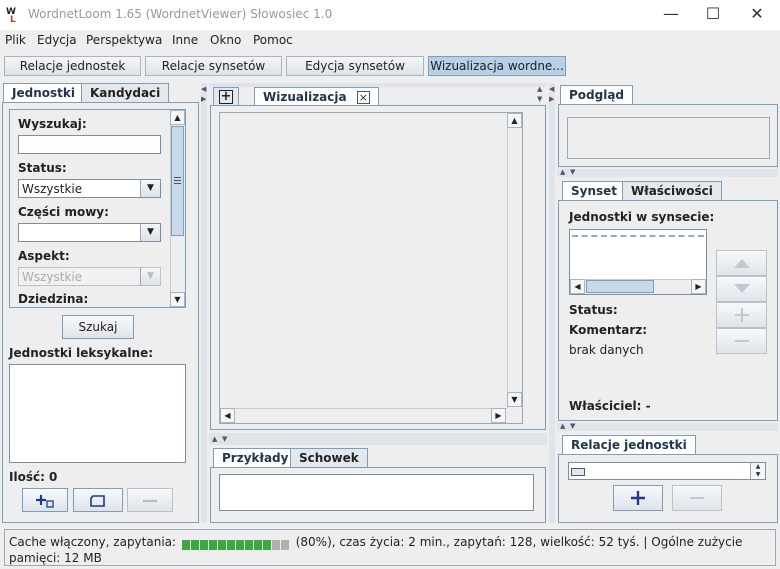 This screenshot has height=569, width=780. Describe the element at coordinates (667, 471) in the screenshot. I see `relations-tree: ▲ ▼` at that location.